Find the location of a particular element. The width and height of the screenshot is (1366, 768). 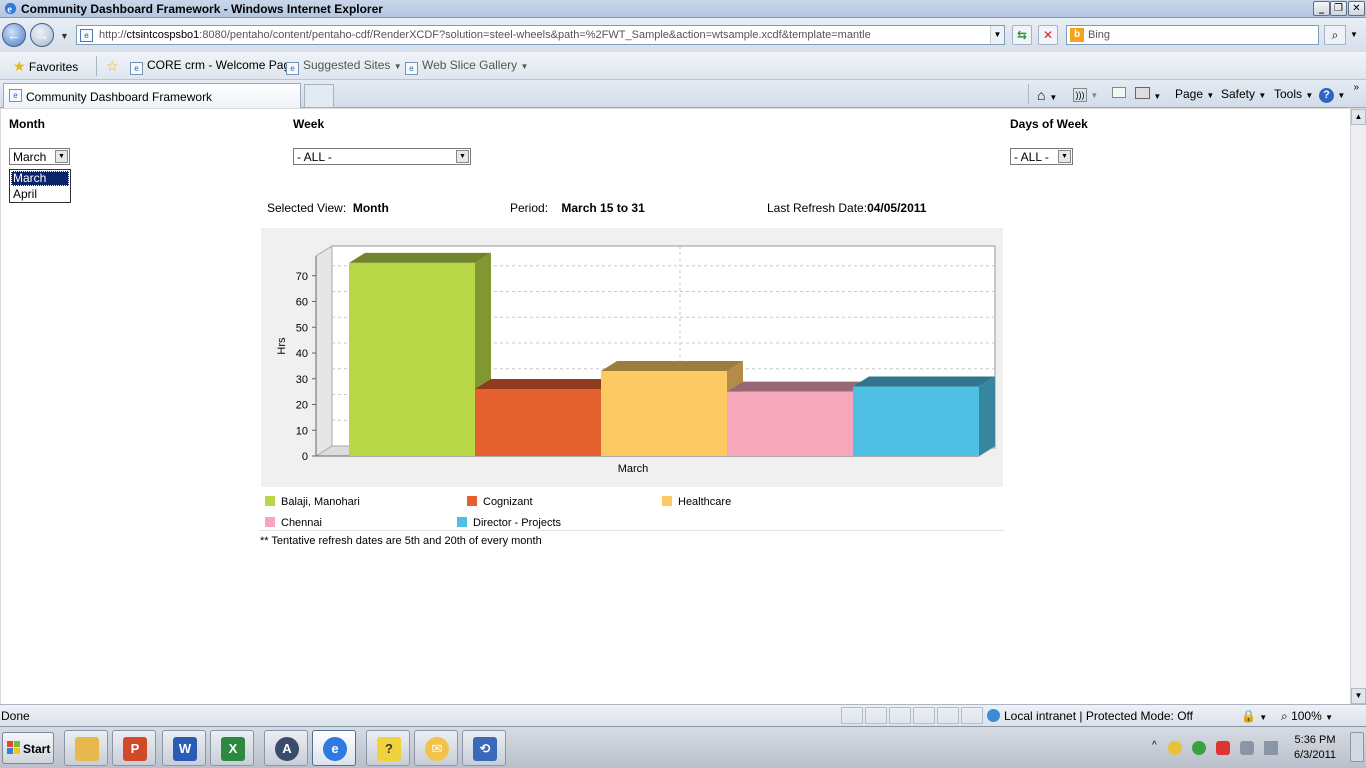

divider is located at coordinates (1028, 94).